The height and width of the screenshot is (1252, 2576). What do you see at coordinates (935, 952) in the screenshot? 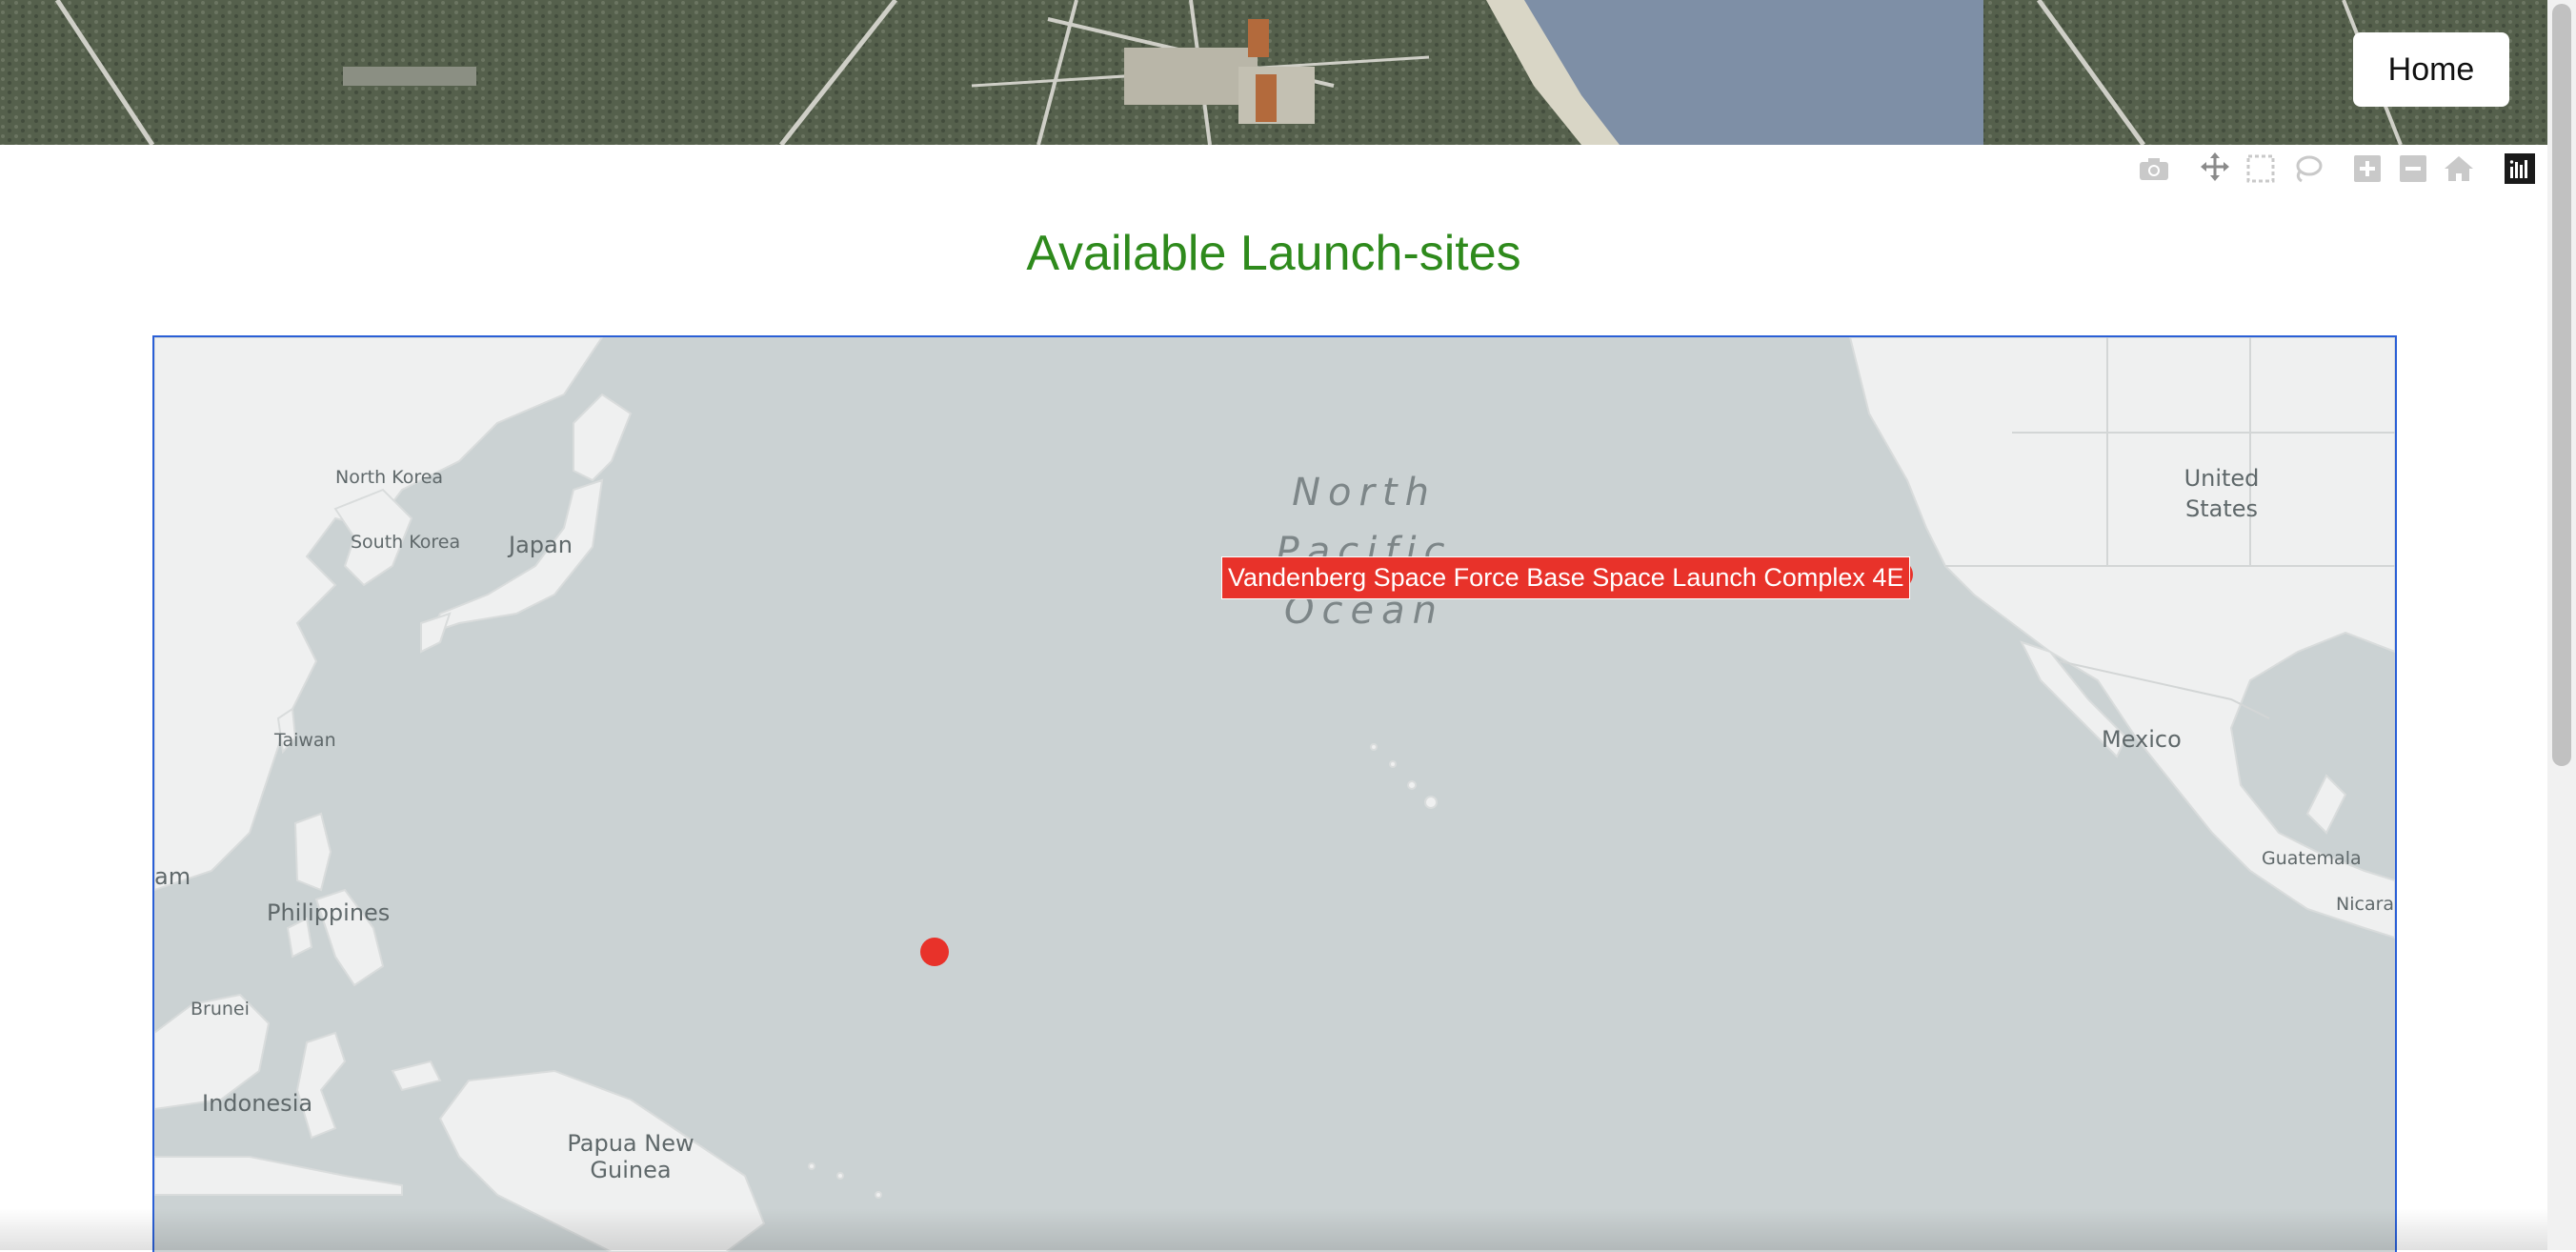
I see `site-marker-pacific` at bounding box center [935, 952].